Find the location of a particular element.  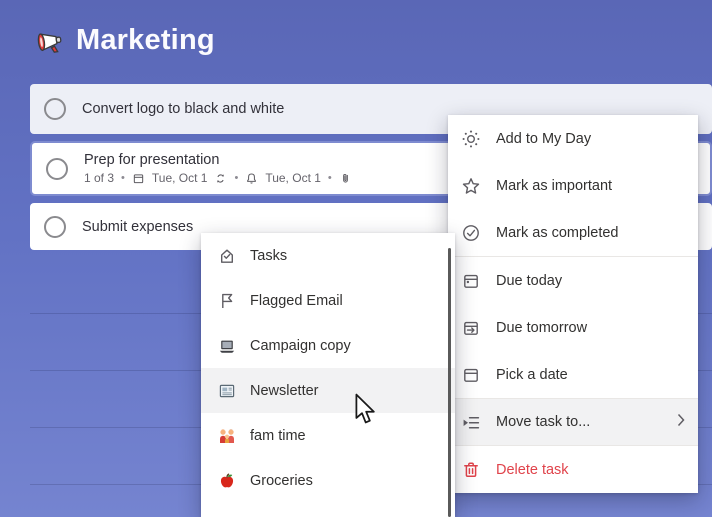

task-title: Prep for presentation is located at coordinates (152, 160).